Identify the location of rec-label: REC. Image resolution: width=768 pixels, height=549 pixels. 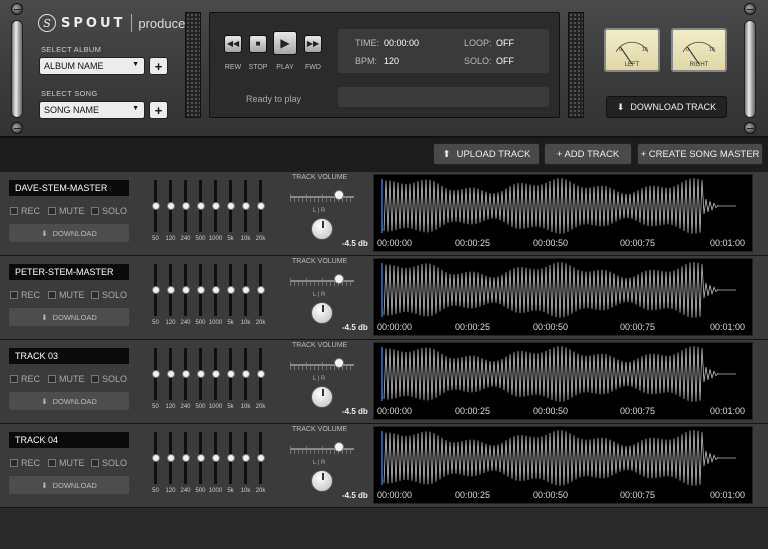
(31, 379).